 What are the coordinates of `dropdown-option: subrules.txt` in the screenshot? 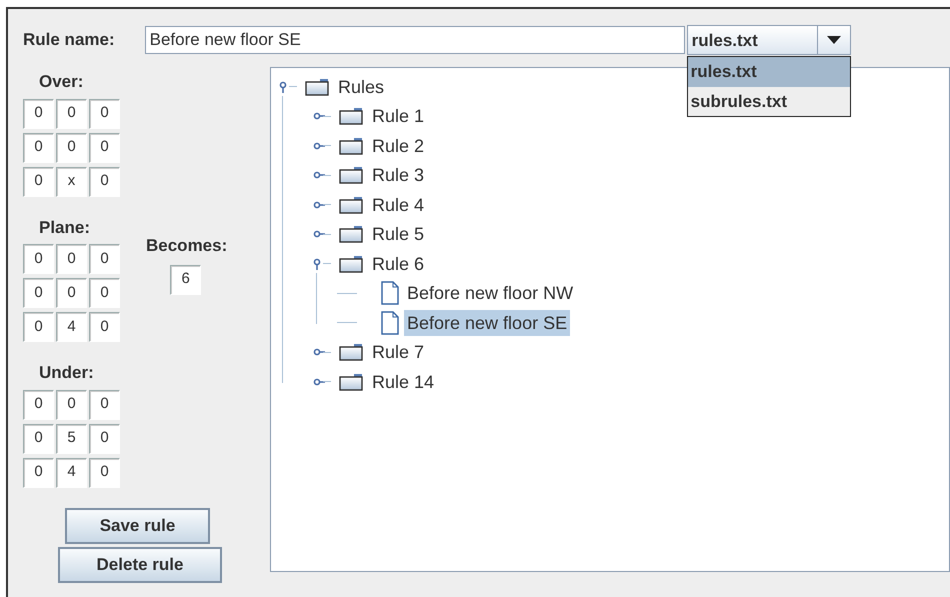 It's located at (769, 101).